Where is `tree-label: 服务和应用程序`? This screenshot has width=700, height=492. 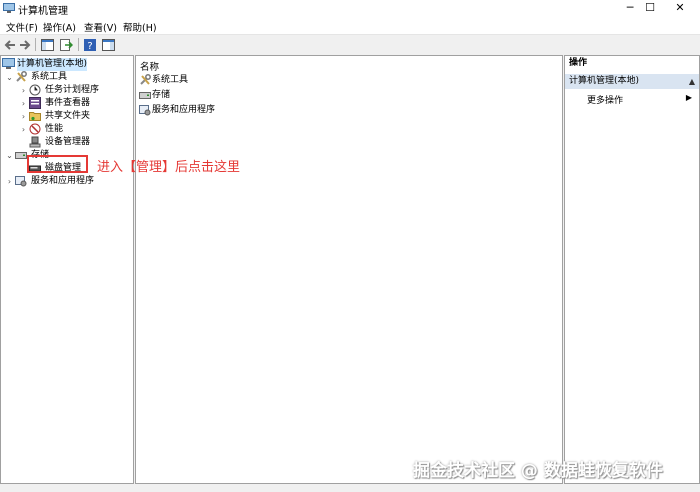 tree-label: 服务和应用程序 is located at coordinates (63, 181).